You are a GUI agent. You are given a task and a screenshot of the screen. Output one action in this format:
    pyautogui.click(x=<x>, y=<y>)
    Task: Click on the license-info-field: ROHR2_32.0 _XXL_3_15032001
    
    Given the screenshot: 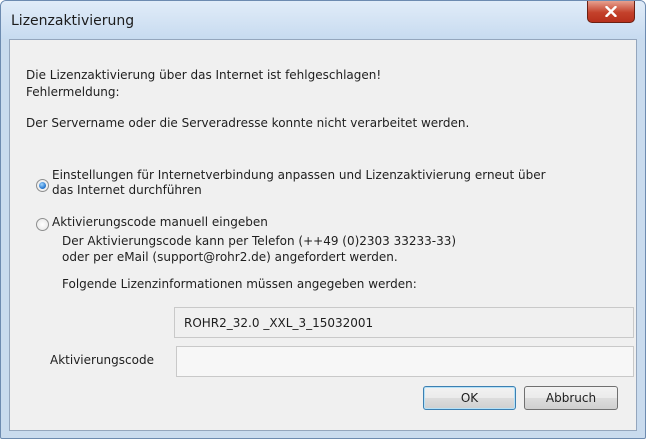 What is the action you would take?
    pyautogui.click(x=404, y=322)
    